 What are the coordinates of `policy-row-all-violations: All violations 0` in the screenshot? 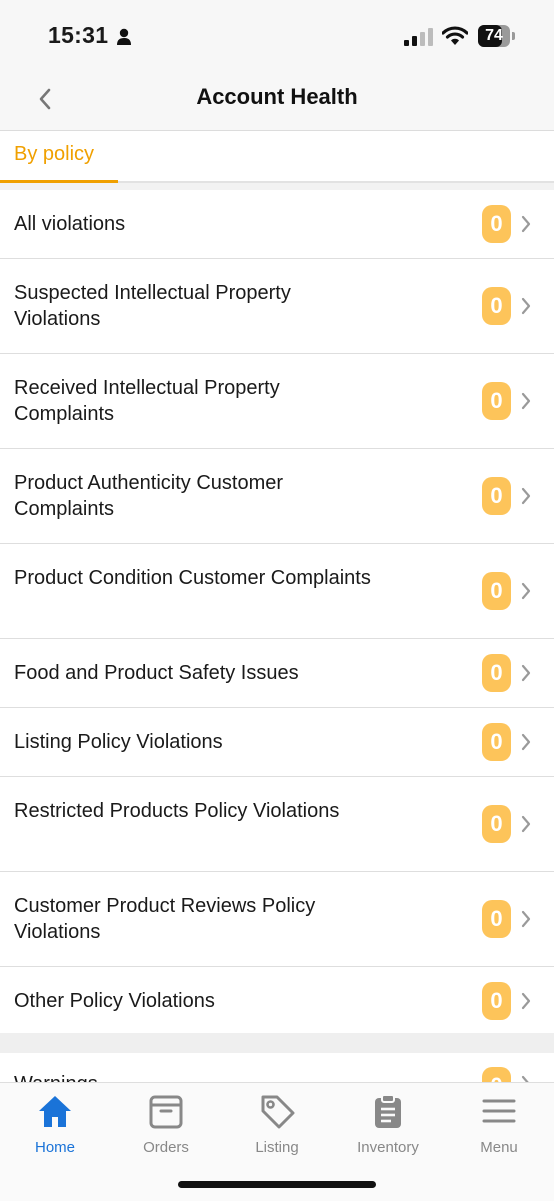 It's located at (277, 224).